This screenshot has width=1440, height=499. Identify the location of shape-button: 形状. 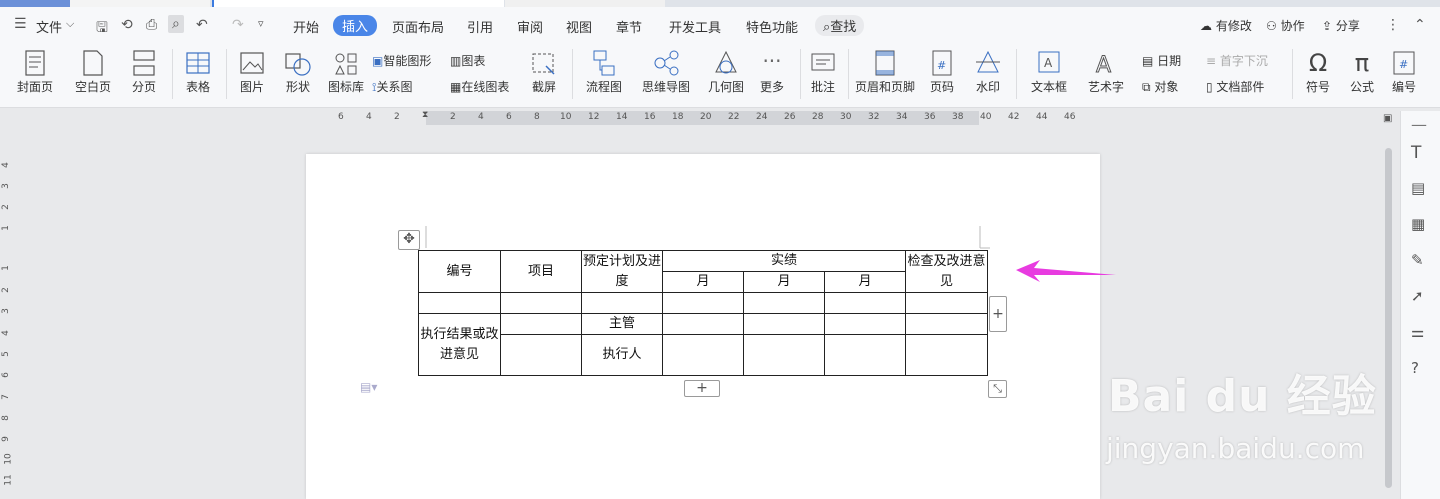
(298, 73).